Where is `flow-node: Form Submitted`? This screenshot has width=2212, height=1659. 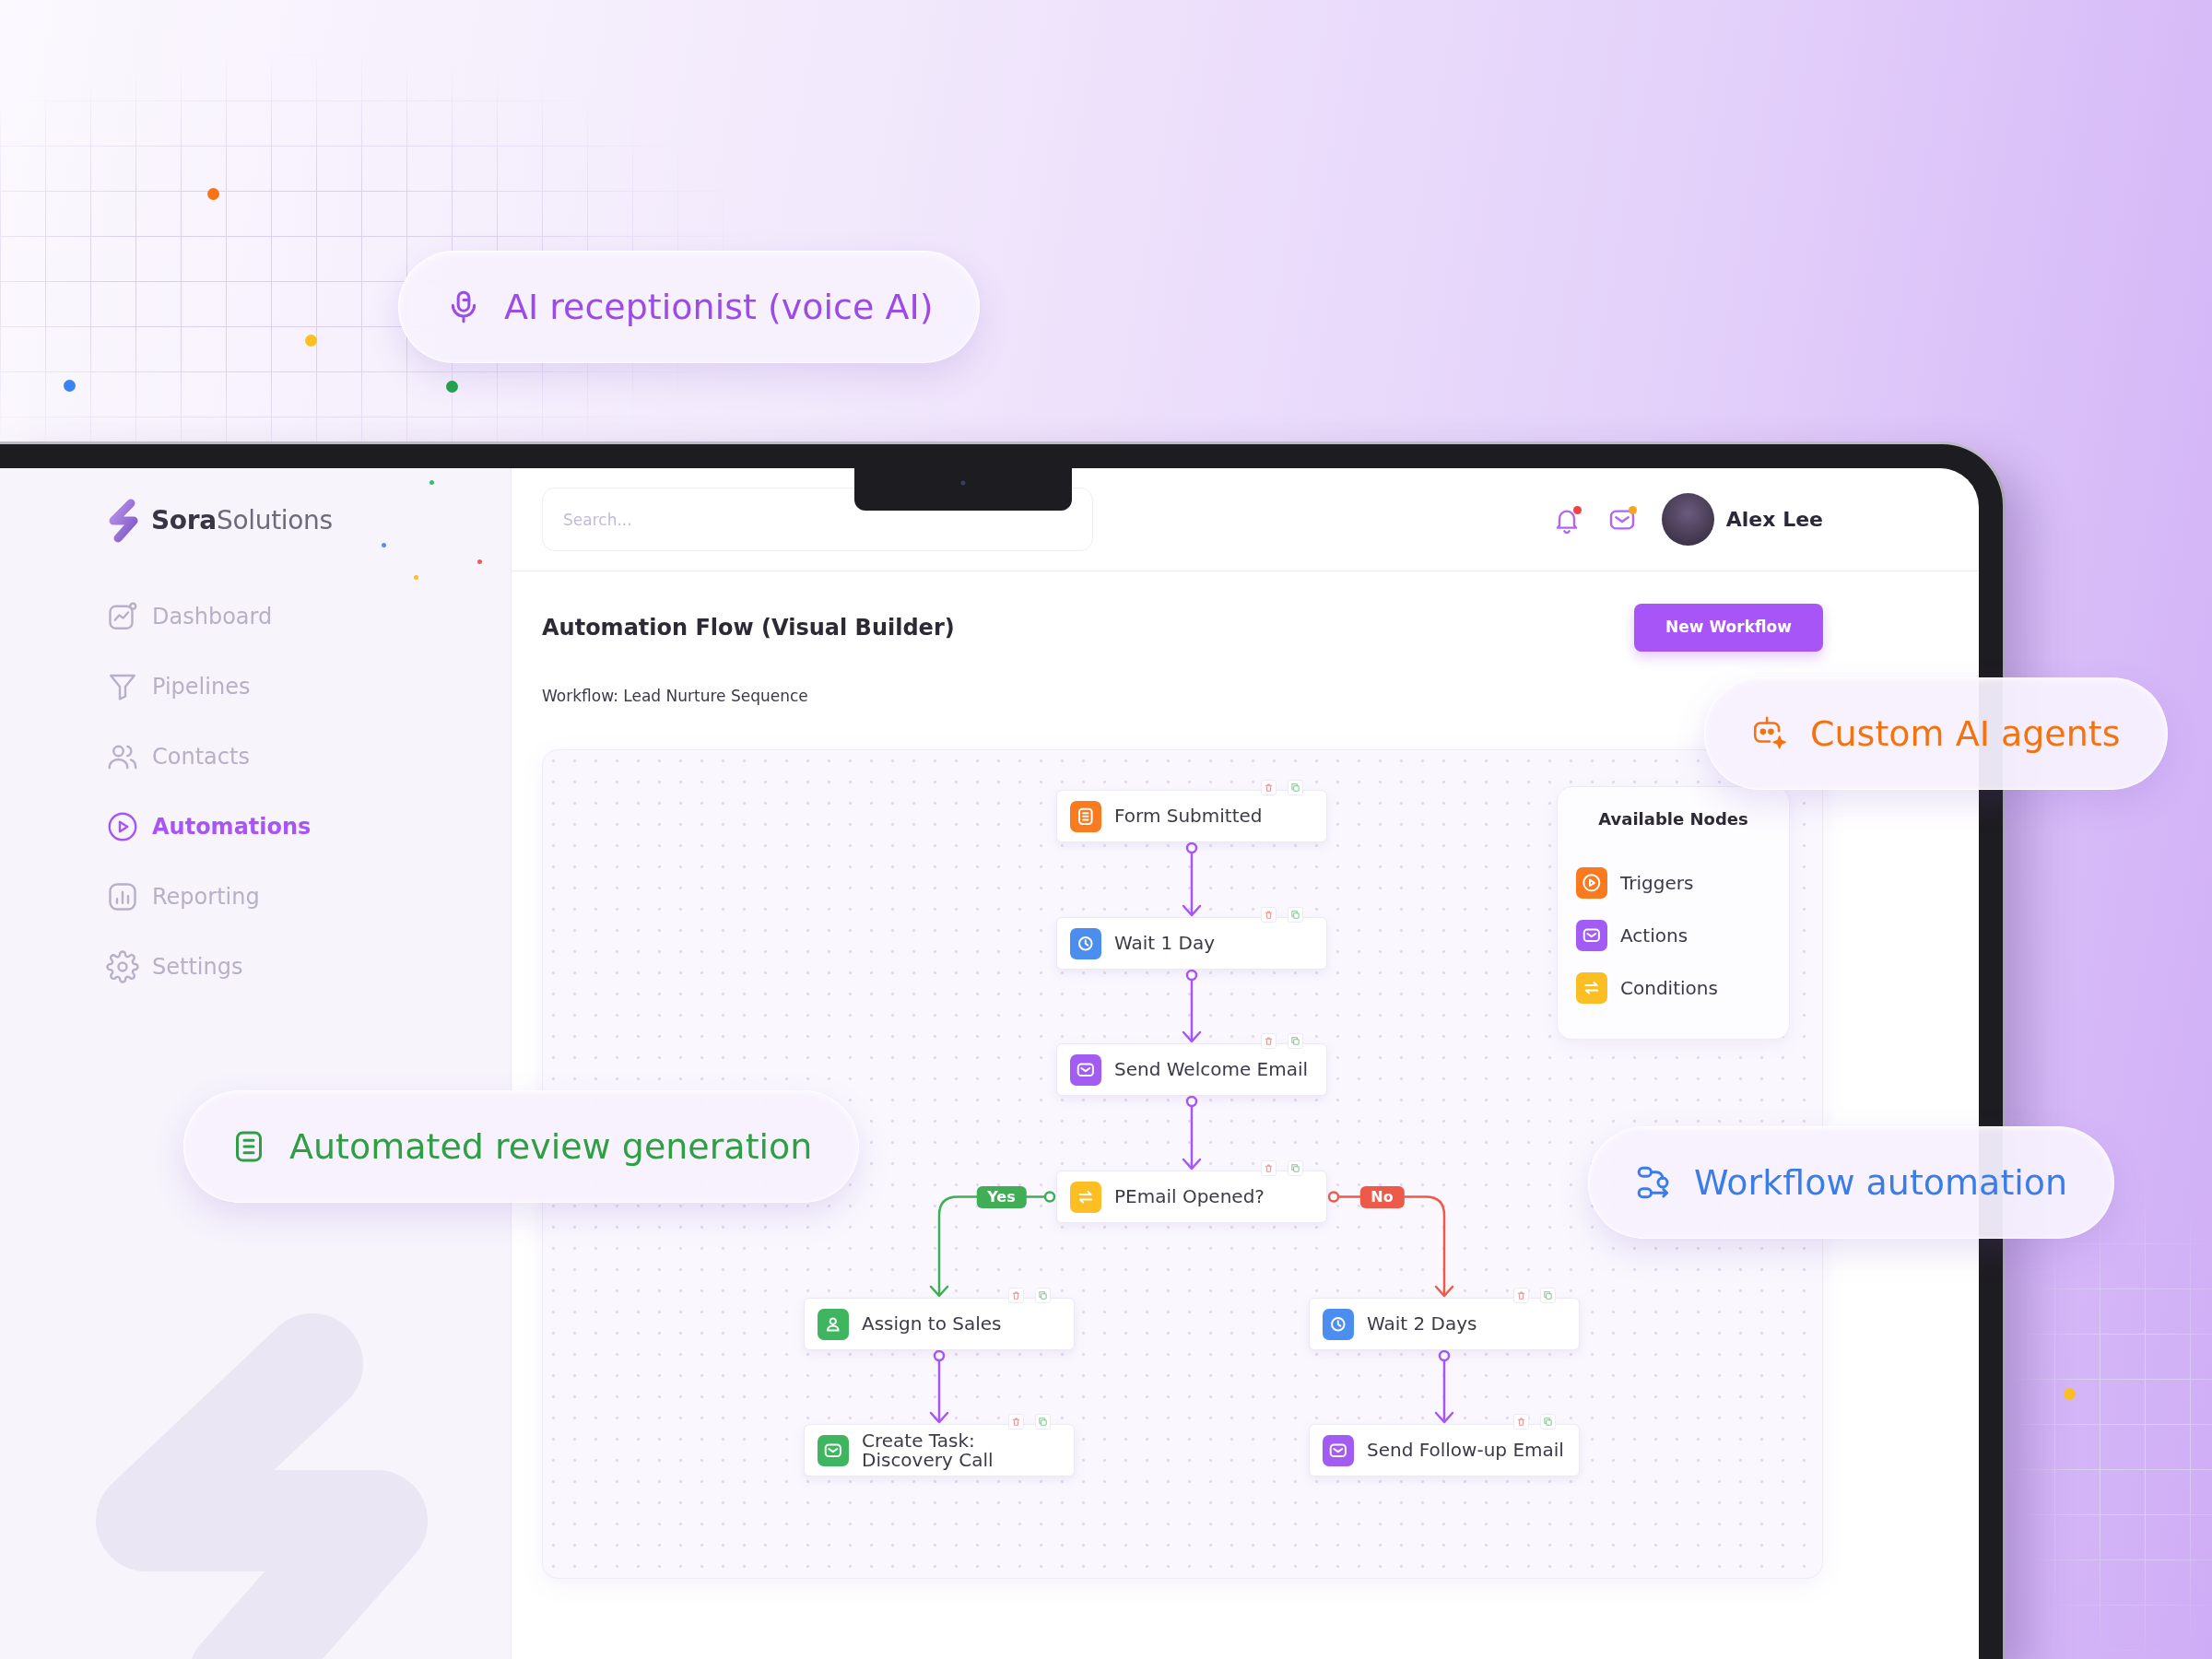 flow-node: Form Submitted is located at coordinates (1191, 816).